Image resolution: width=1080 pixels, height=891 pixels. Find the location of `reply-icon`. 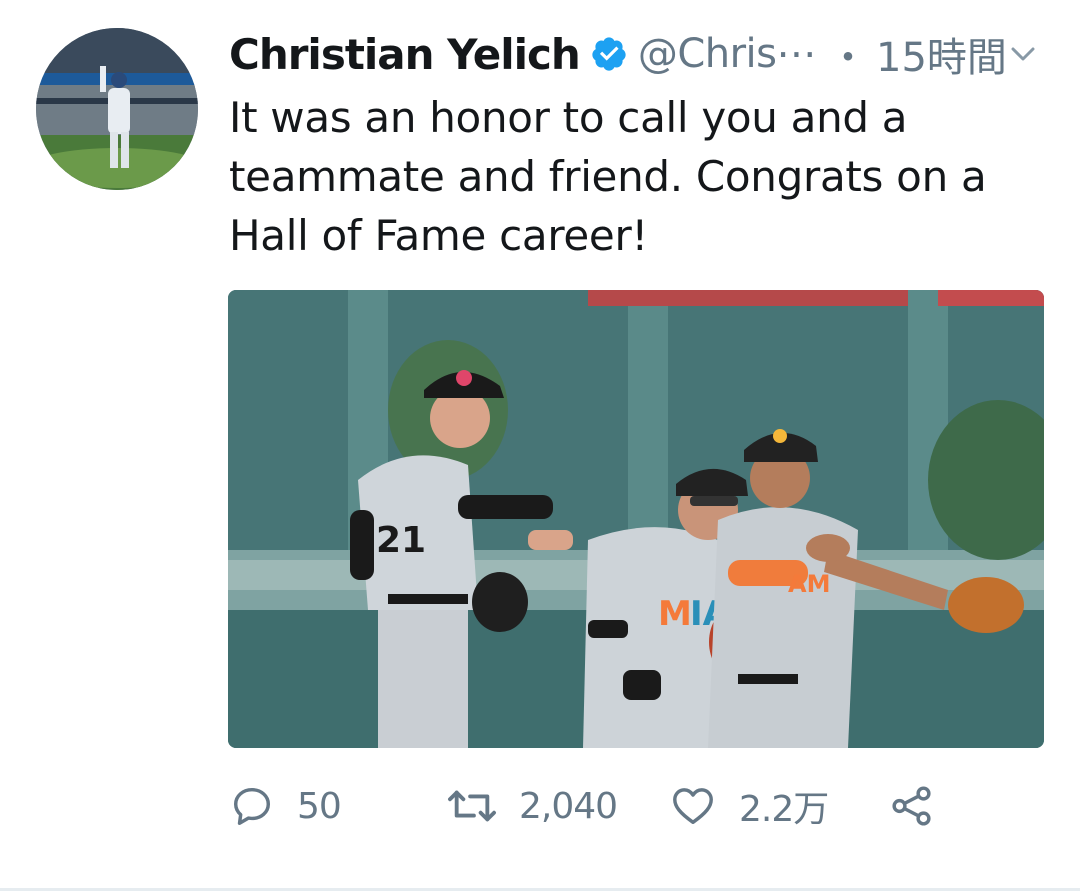

reply-icon is located at coordinates (252, 806).